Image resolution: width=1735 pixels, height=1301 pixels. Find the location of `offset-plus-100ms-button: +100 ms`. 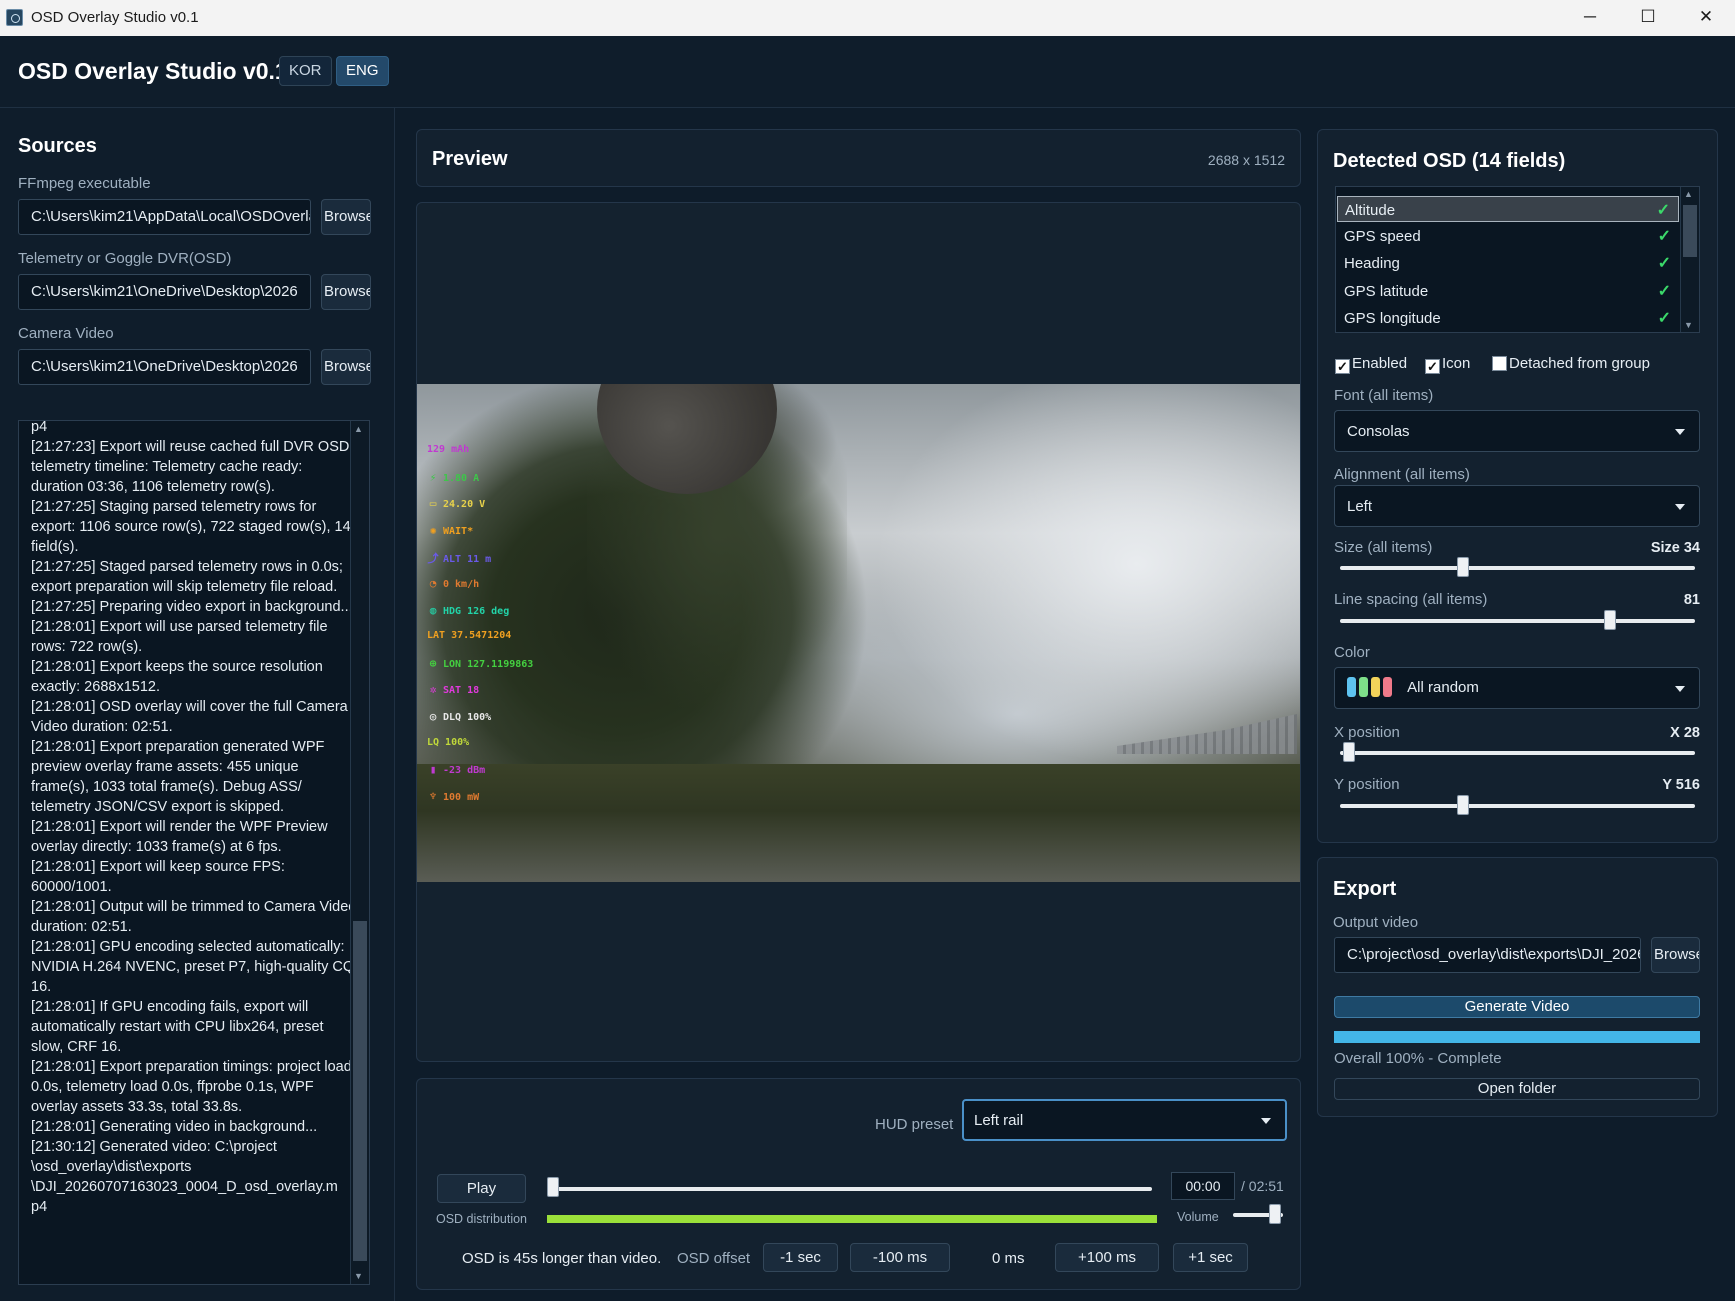

offset-plus-100ms-button: +100 ms is located at coordinates (1107, 1257).